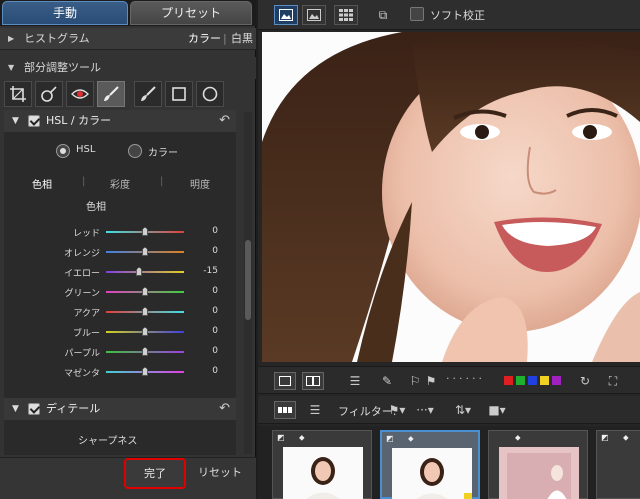 The width and height of the screenshot is (640, 499). I want to click on hsl-section-title: HSL / カラー, so click(79, 120).